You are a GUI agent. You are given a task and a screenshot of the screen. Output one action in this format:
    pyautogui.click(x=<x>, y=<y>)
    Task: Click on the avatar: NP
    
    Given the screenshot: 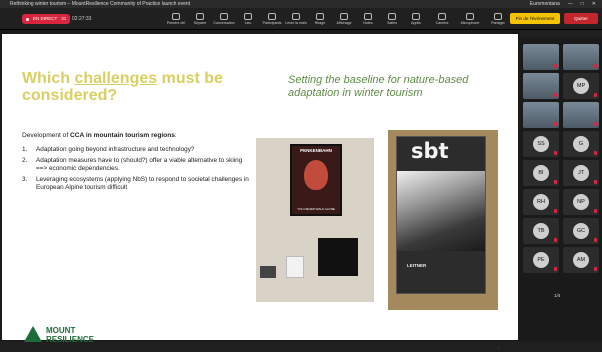 What is the action you would take?
    pyautogui.click(x=581, y=202)
    